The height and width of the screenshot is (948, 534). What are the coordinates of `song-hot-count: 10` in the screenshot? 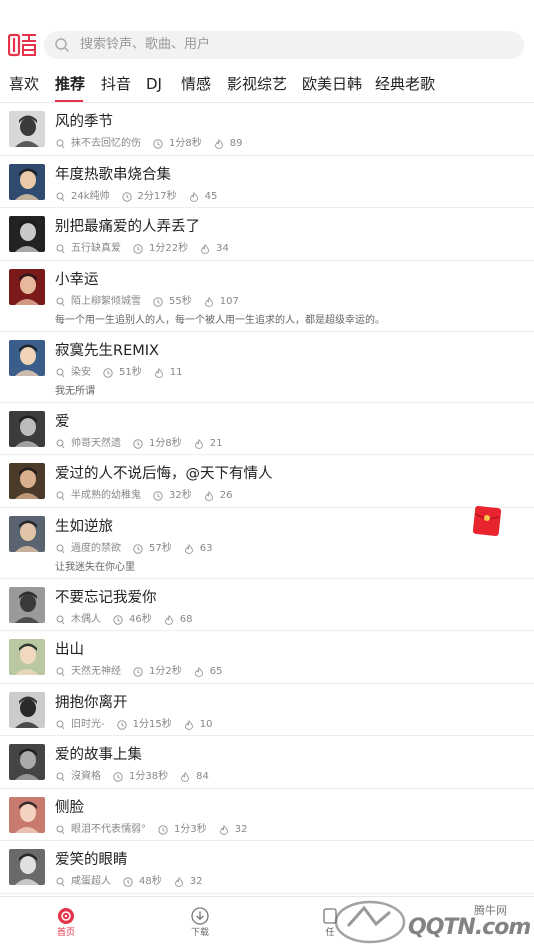 It's located at (206, 724).